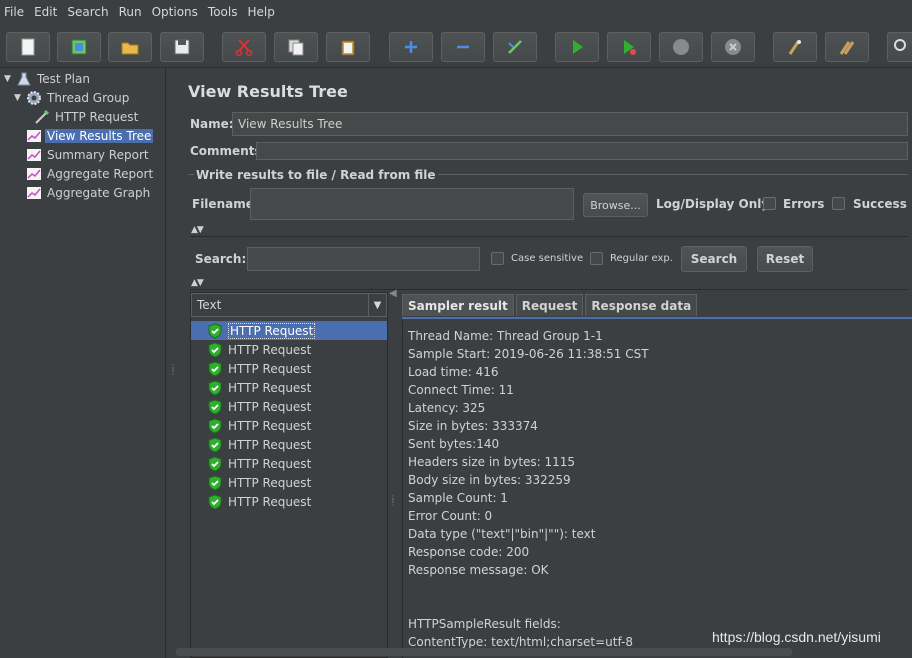 Image resolution: width=912 pixels, height=658 pixels. I want to click on stop-button, so click(681, 47).